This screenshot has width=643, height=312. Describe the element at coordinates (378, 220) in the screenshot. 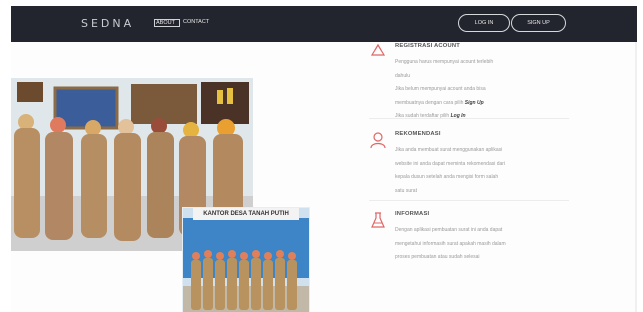

I see `flask-icon` at that location.